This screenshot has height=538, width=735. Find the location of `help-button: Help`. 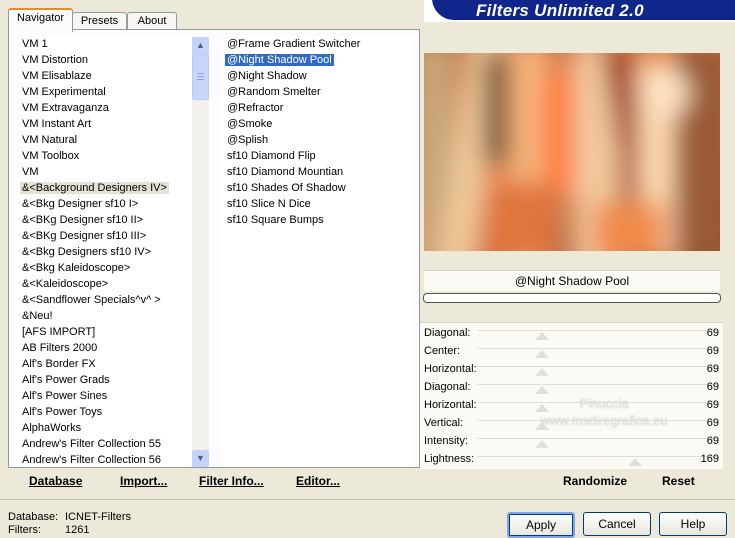

help-button: Help is located at coordinates (693, 524).